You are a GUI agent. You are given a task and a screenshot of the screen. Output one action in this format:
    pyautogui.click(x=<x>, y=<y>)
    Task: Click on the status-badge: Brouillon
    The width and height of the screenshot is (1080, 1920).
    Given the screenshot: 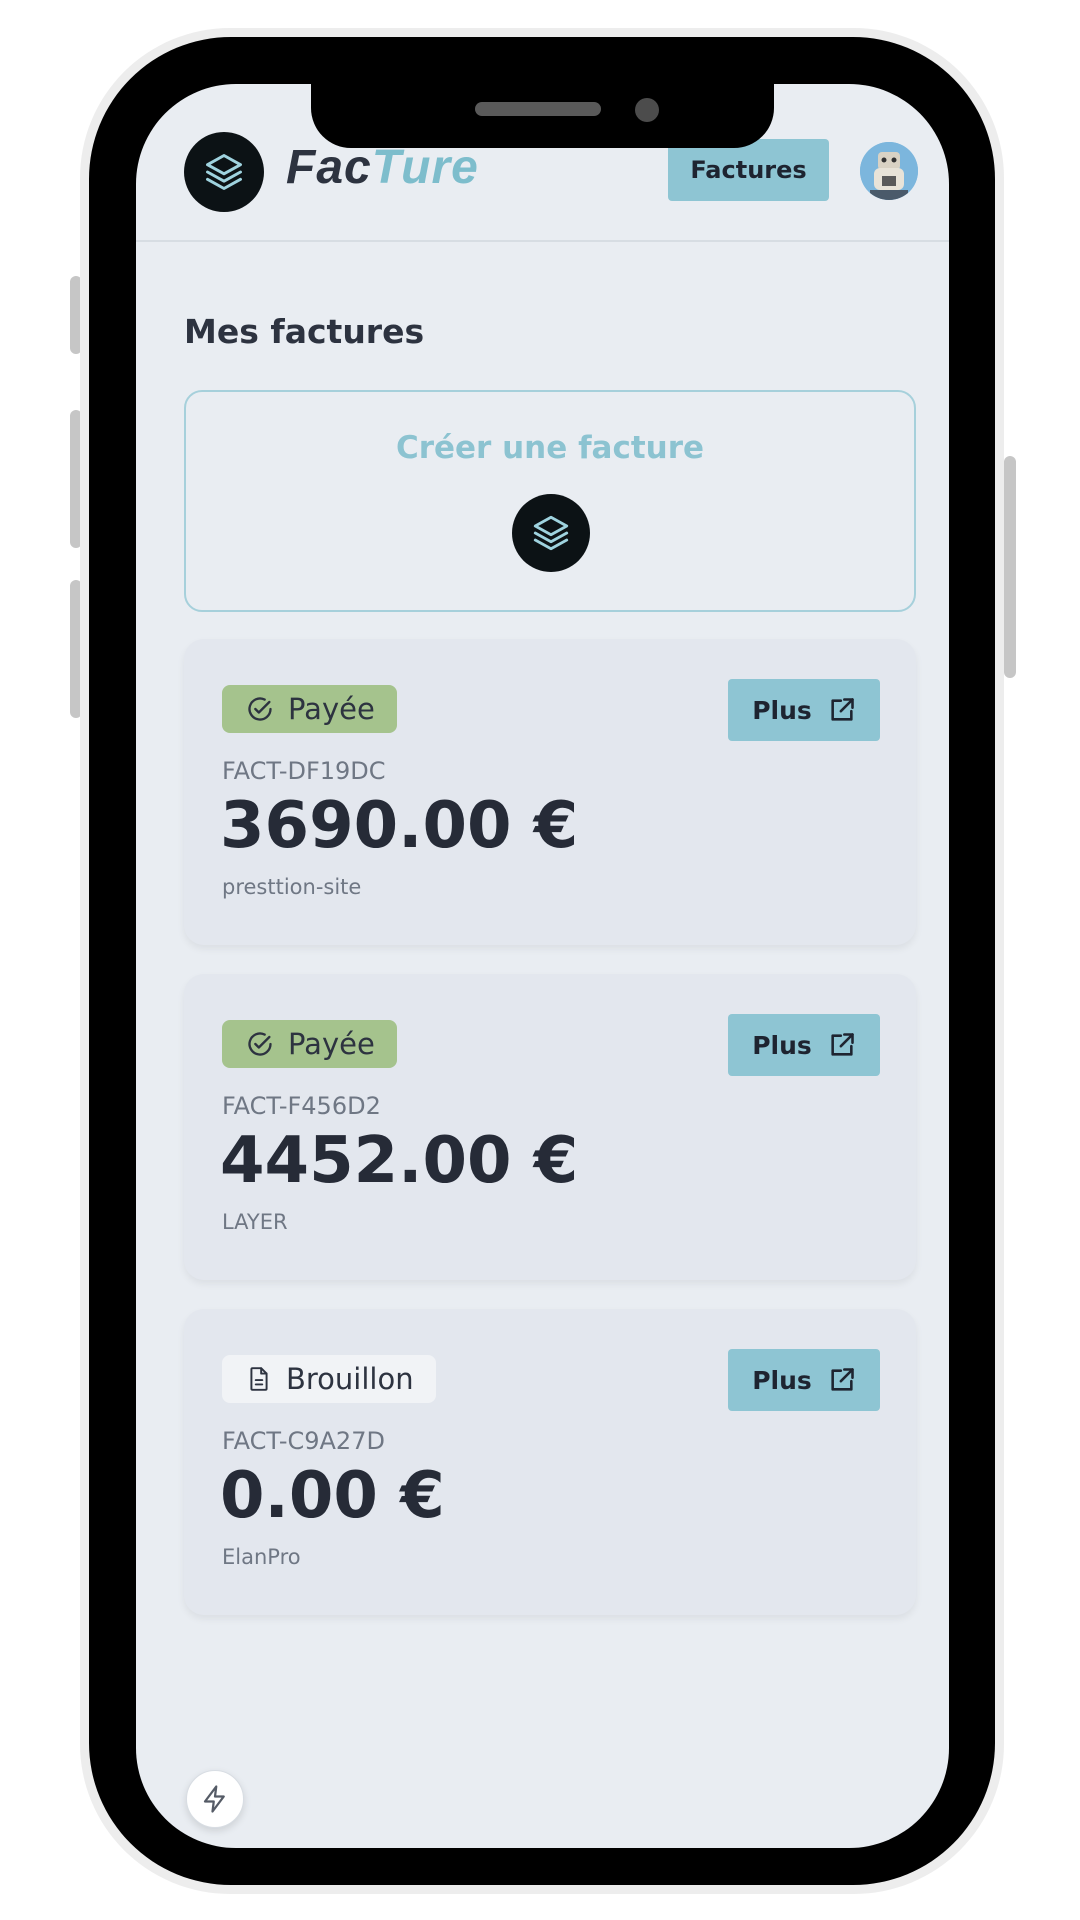 What is the action you would take?
    pyautogui.click(x=329, y=1379)
    